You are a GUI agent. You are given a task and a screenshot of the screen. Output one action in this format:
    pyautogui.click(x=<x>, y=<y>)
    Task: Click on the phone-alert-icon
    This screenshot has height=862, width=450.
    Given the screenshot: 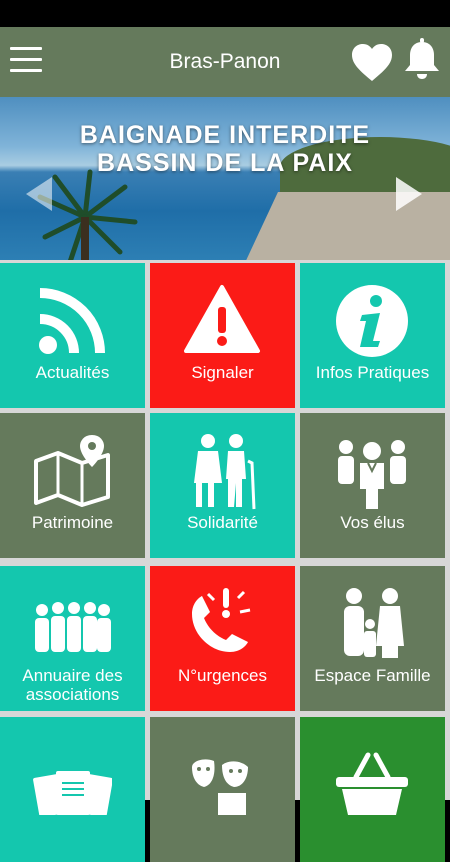 What is the action you would take?
    pyautogui.click(x=221, y=620)
    